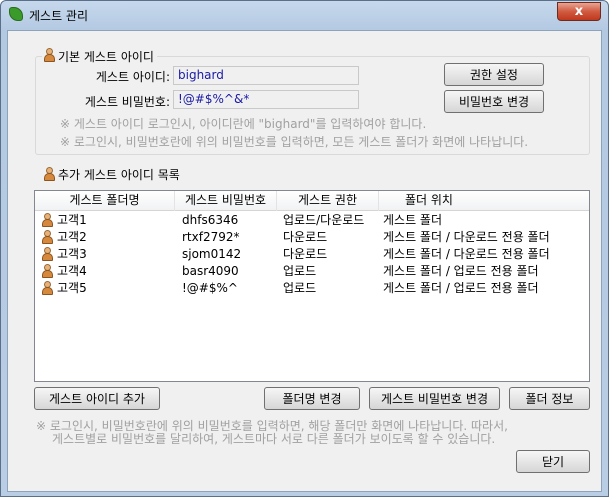 Image resolution: width=609 pixels, height=497 pixels. I want to click on column-header-folder-name: 게스트 폴더명, so click(105, 201).